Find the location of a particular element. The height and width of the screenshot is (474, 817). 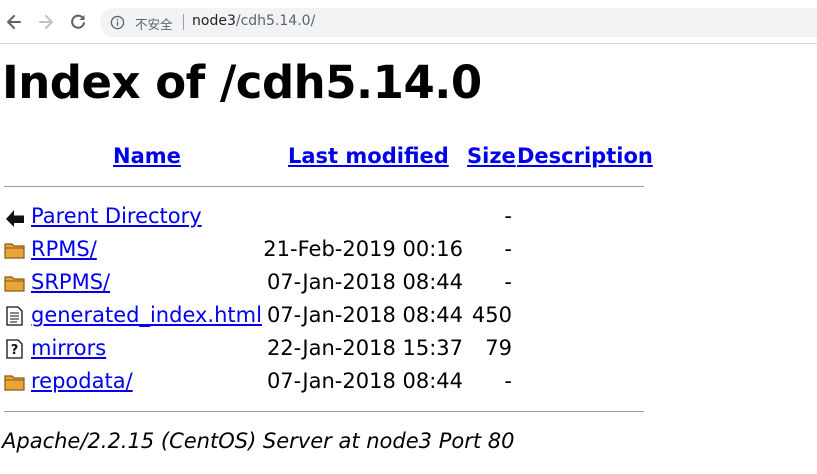

table-row: SRPMS/07-Jan-2018 08:44 - is located at coordinates (408, 283).